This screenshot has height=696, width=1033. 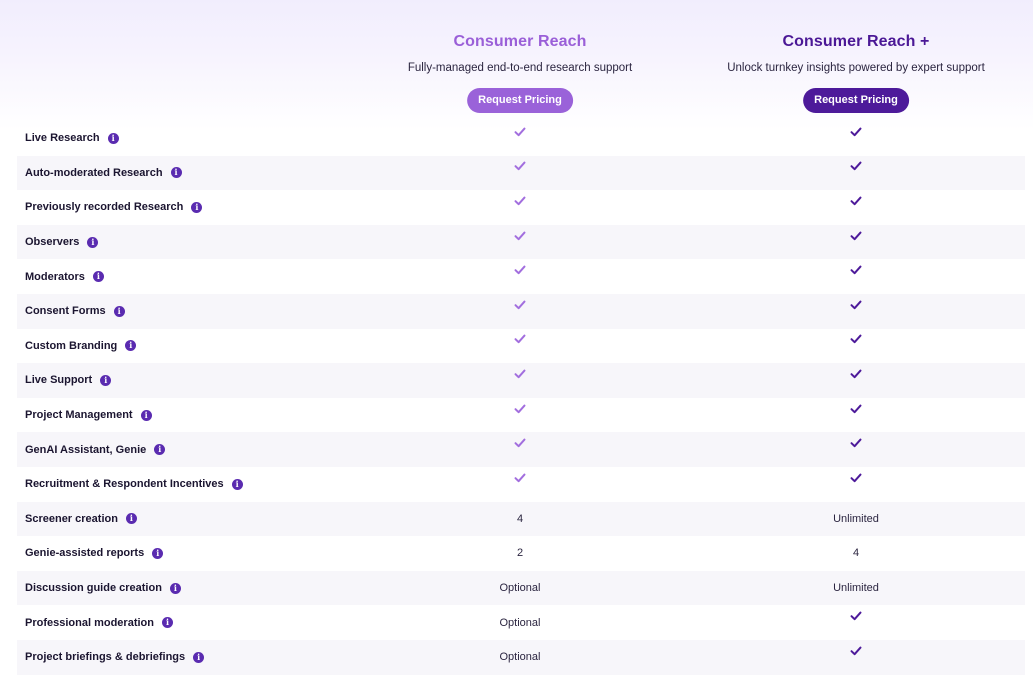 I want to click on consumer-reach-value: 2, so click(x=520, y=553).